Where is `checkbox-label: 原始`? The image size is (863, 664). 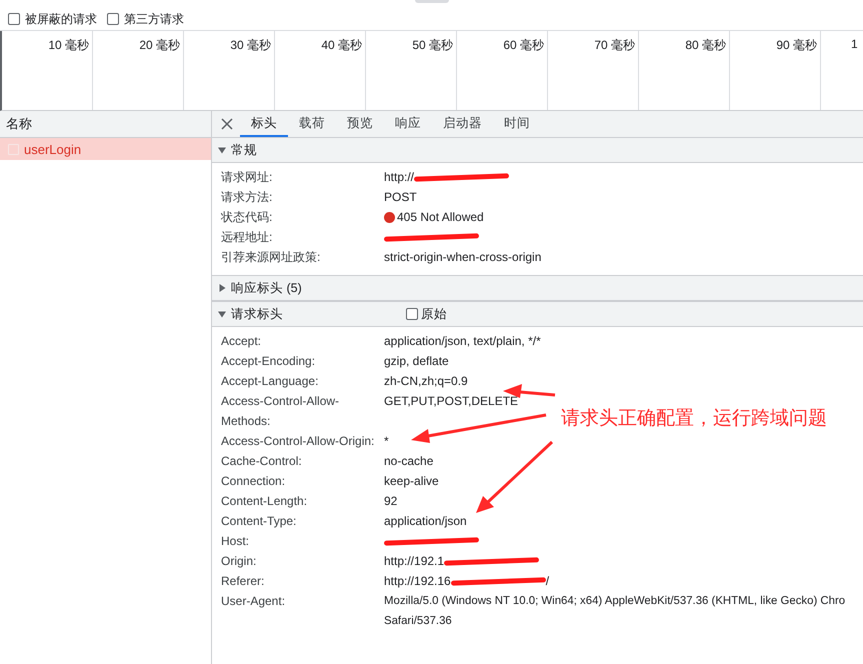
checkbox-label: 原始 is located at coordinates (434, 314).